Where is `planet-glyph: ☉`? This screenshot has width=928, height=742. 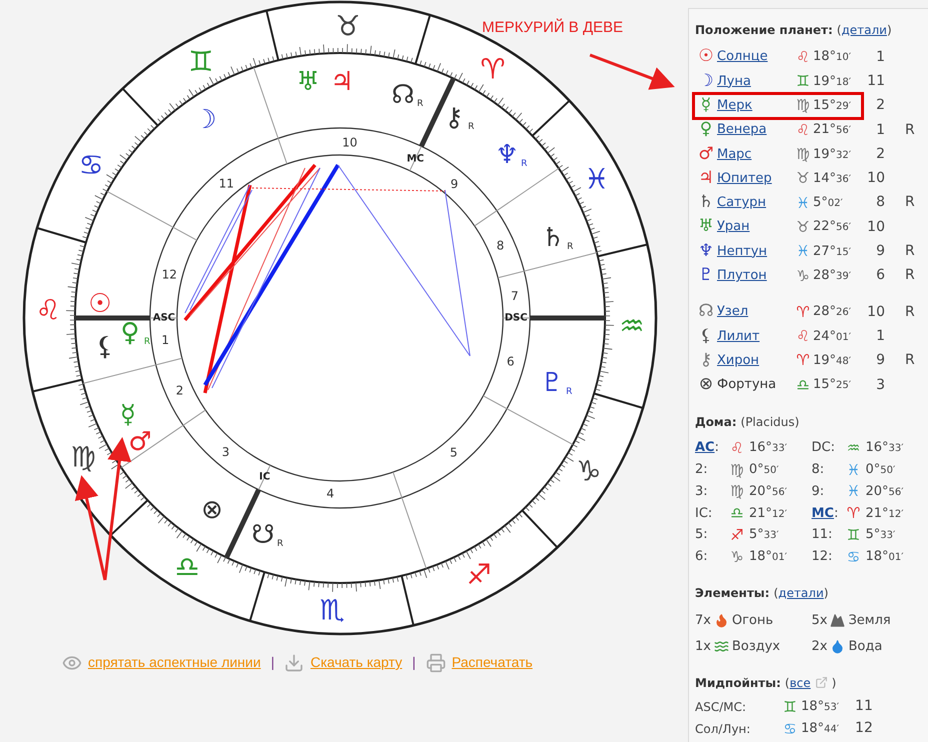 planet-glyph: ☉ is located at coordinates (100, 304).